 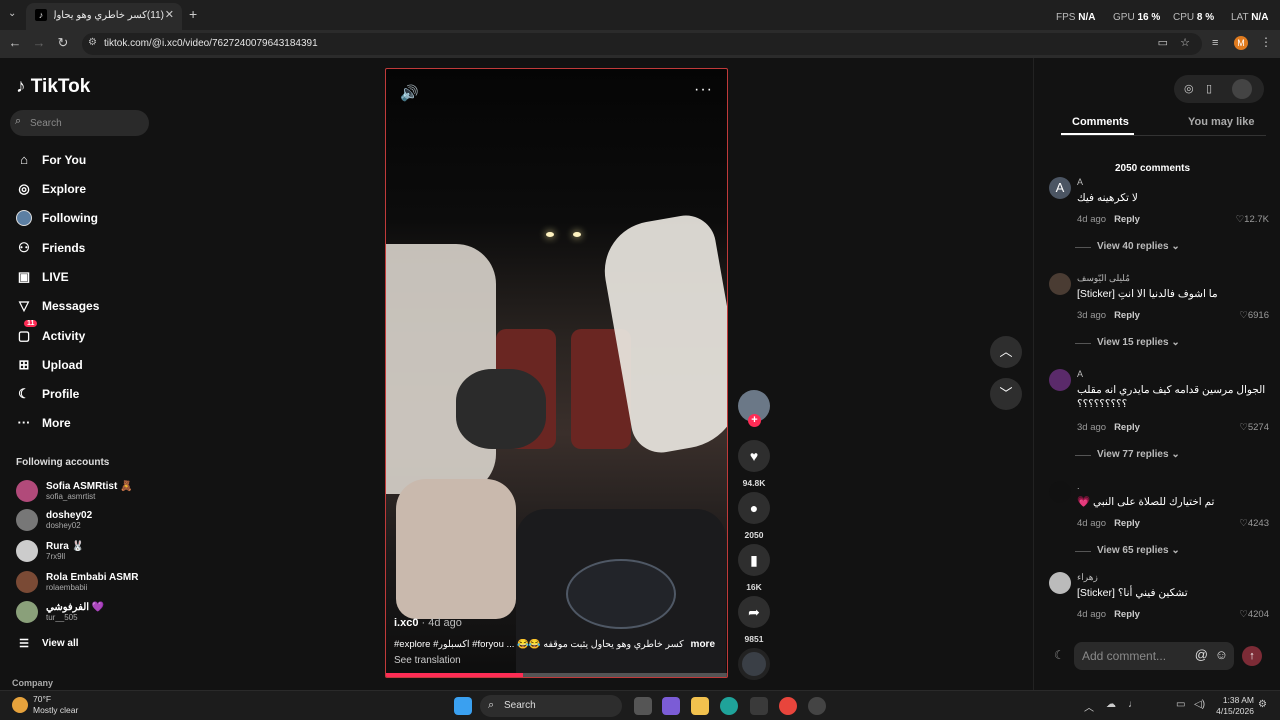 What do you see at coordinates (86, 366) in the screenshot?
I see `nav-upload: ⊞ Upload` at bounding box center [86, 366].